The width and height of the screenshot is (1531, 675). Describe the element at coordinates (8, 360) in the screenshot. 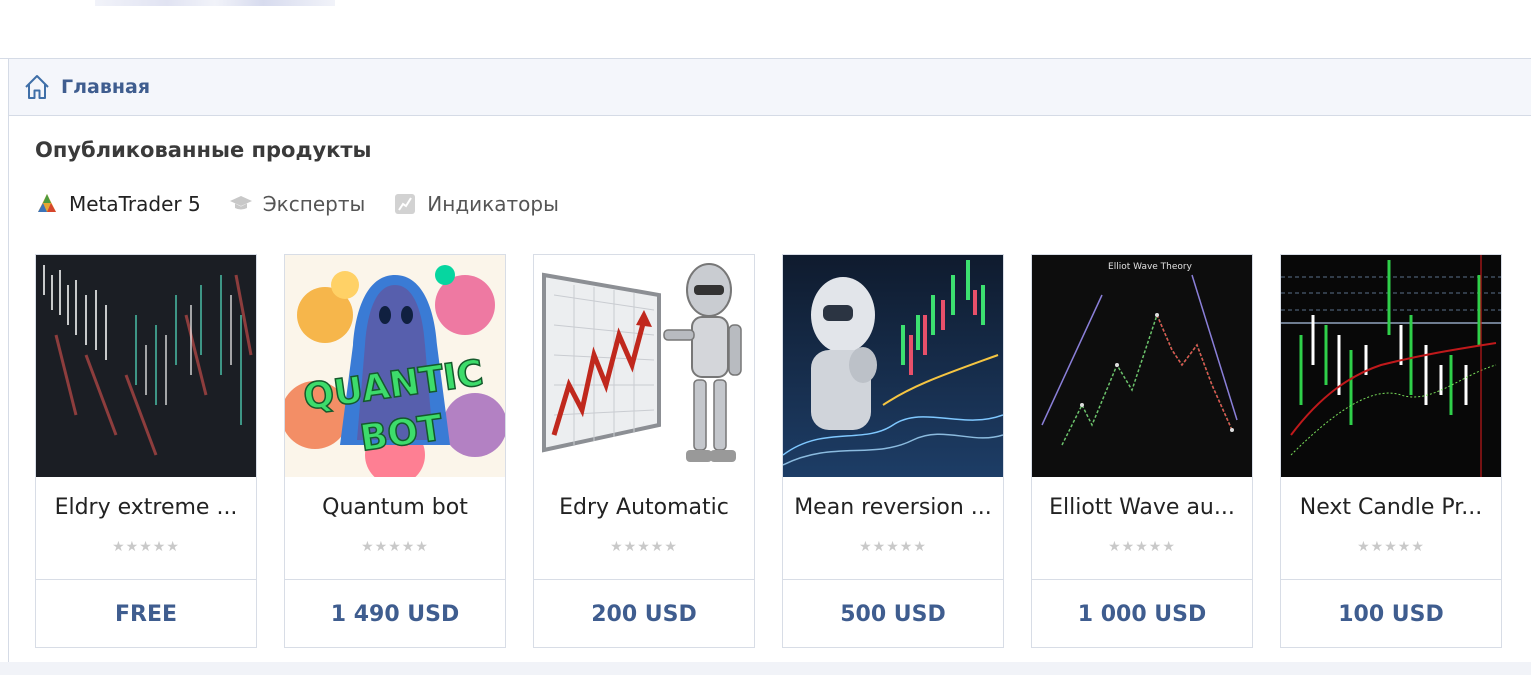

I see `panel-left-border` at that location.